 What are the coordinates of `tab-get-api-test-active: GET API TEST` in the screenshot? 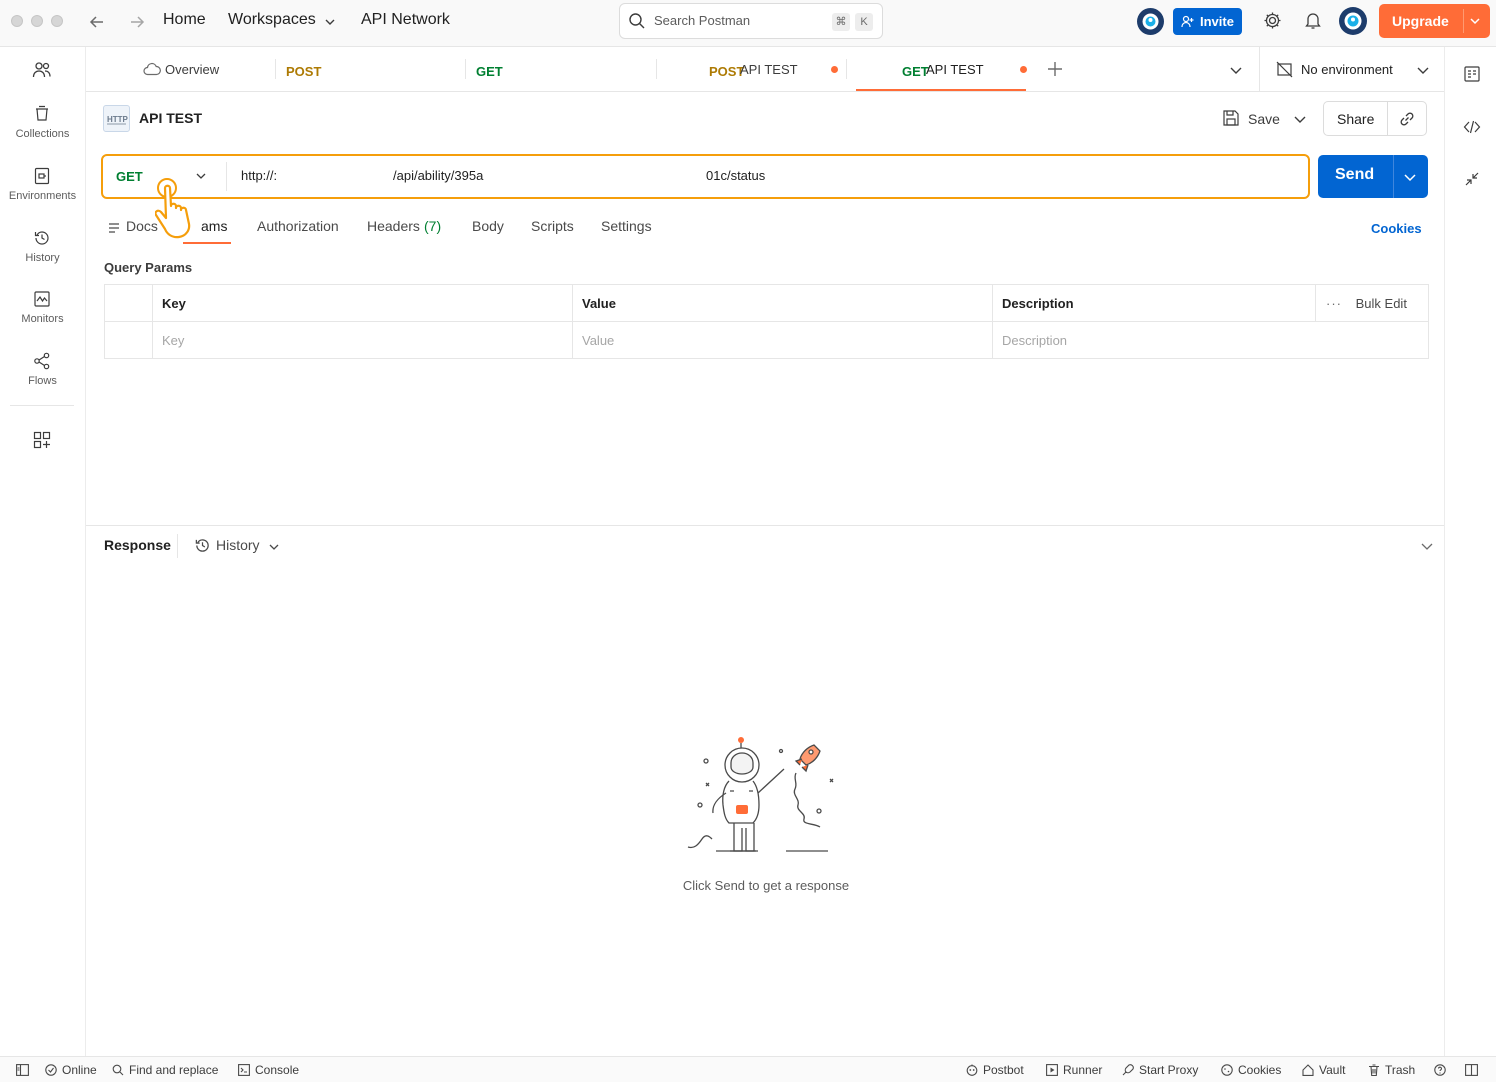 It's located at (941, 69).